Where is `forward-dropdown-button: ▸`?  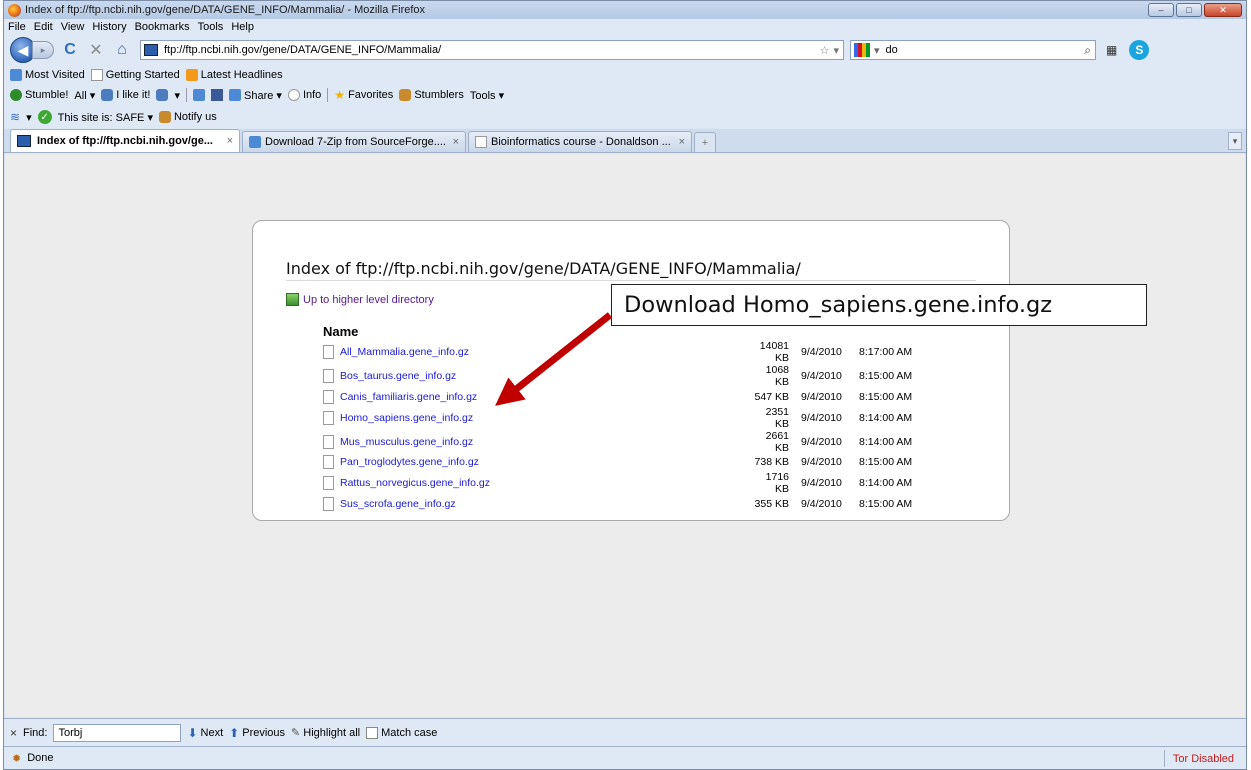 forward-dropdown-button: ▸ is located at coordinates (43, 50).